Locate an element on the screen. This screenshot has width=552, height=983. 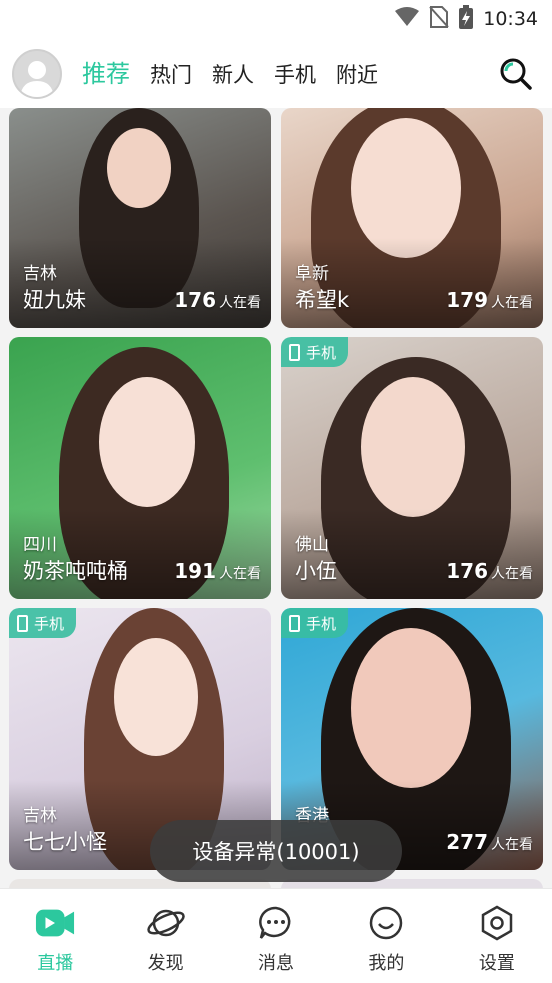
wifi-icon is located at coordinates (407, 19).